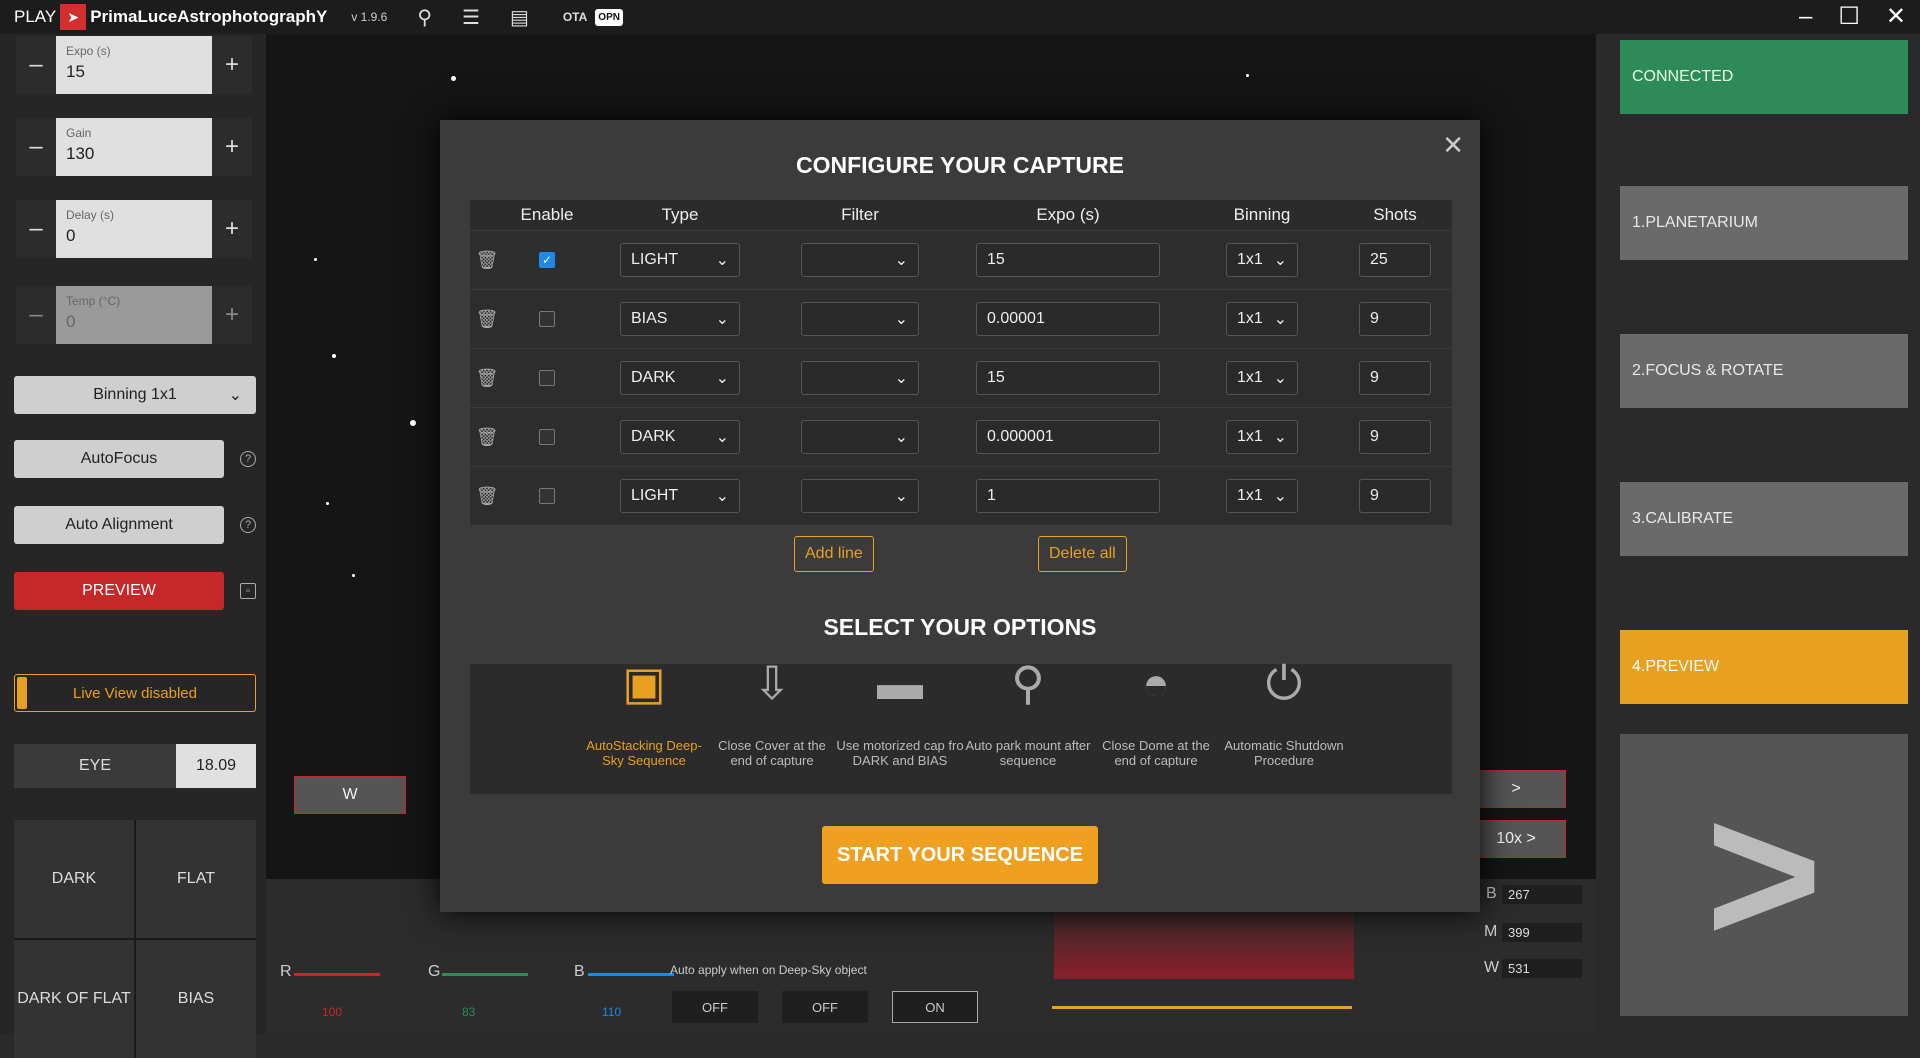 This screenshot has height=1058, width=1920. Describe the element at coordinates (119, 459) in the screenshot. I see `autofocus-button: AutoFocus` at that location.